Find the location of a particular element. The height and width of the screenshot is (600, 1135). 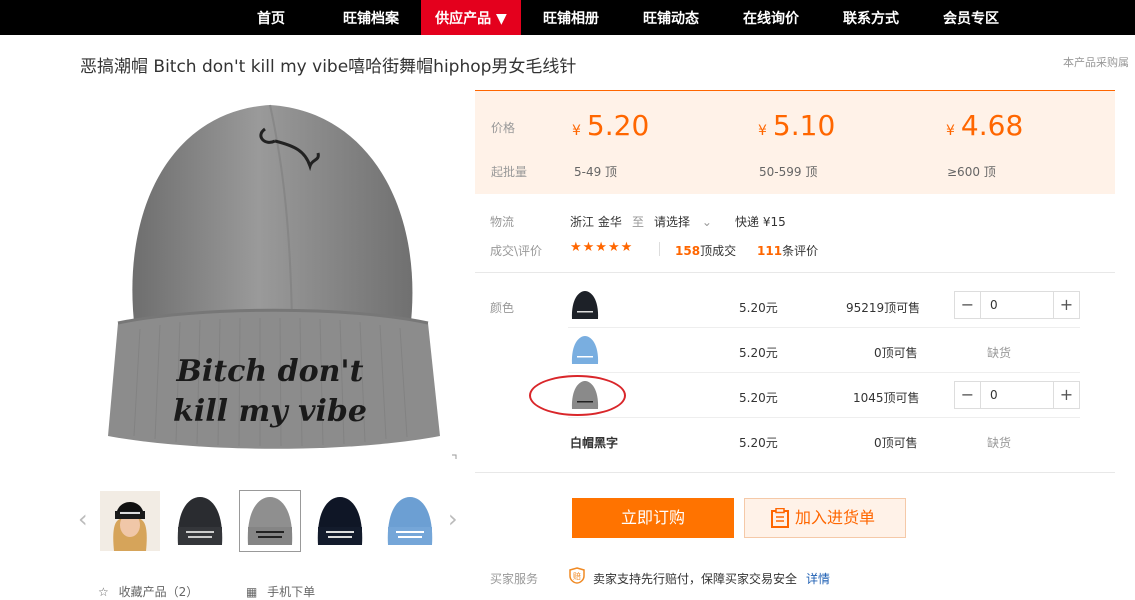

thumbnail-gray-image is located at coordinates (270, 521).